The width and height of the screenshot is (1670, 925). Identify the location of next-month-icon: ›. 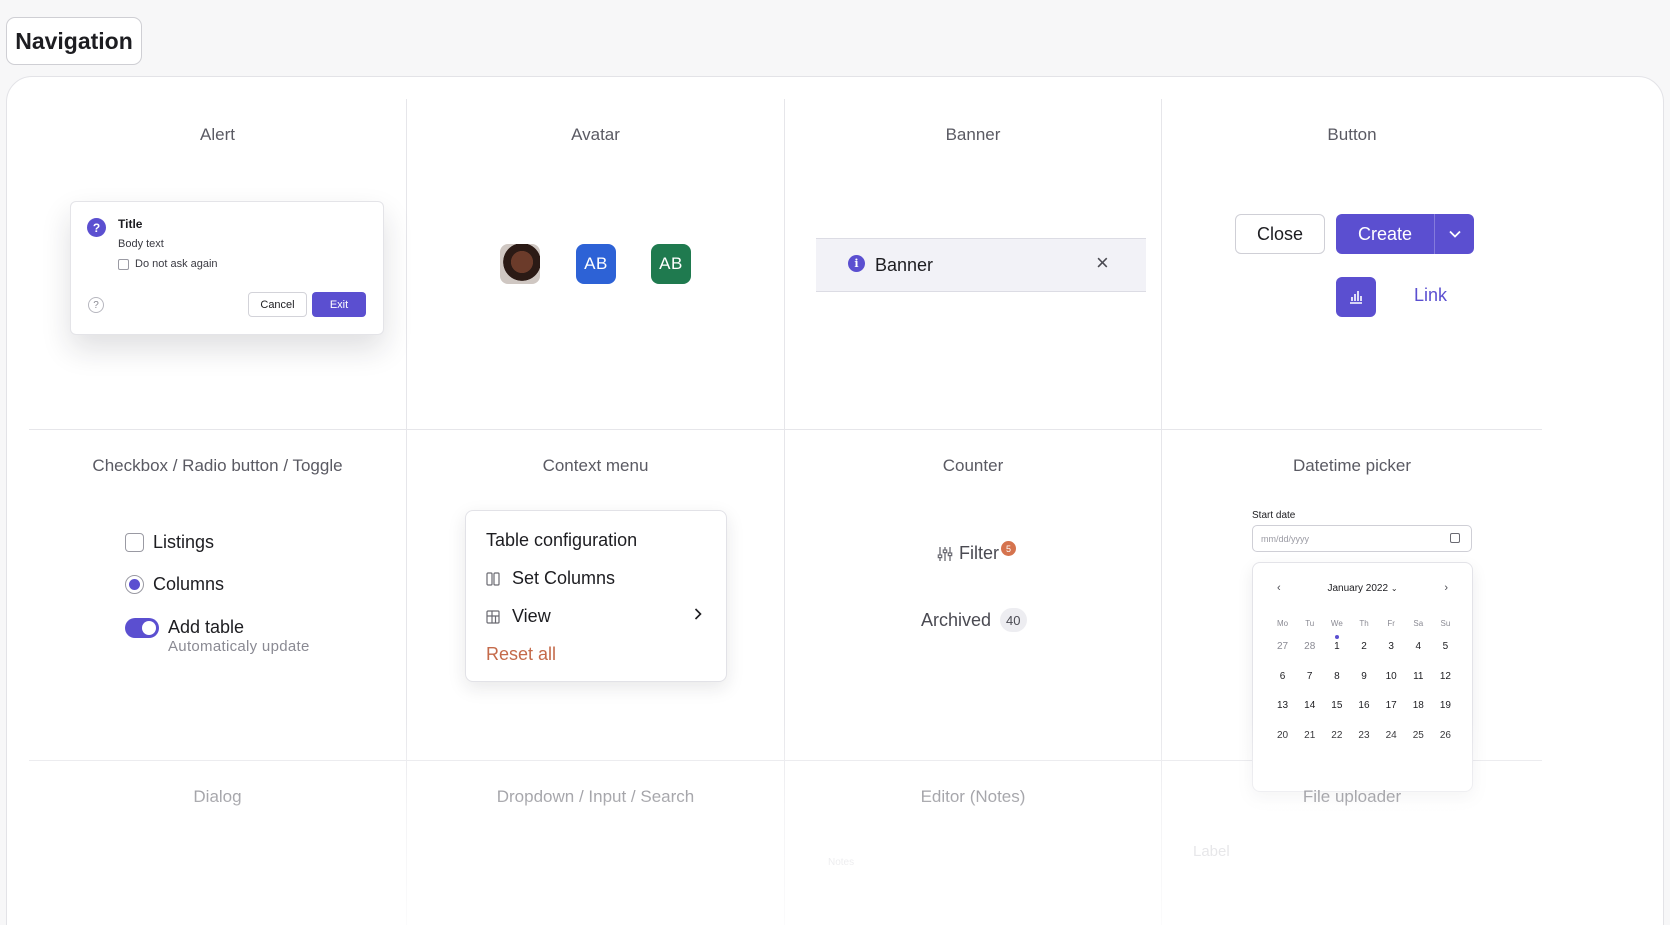
(1446, 588).